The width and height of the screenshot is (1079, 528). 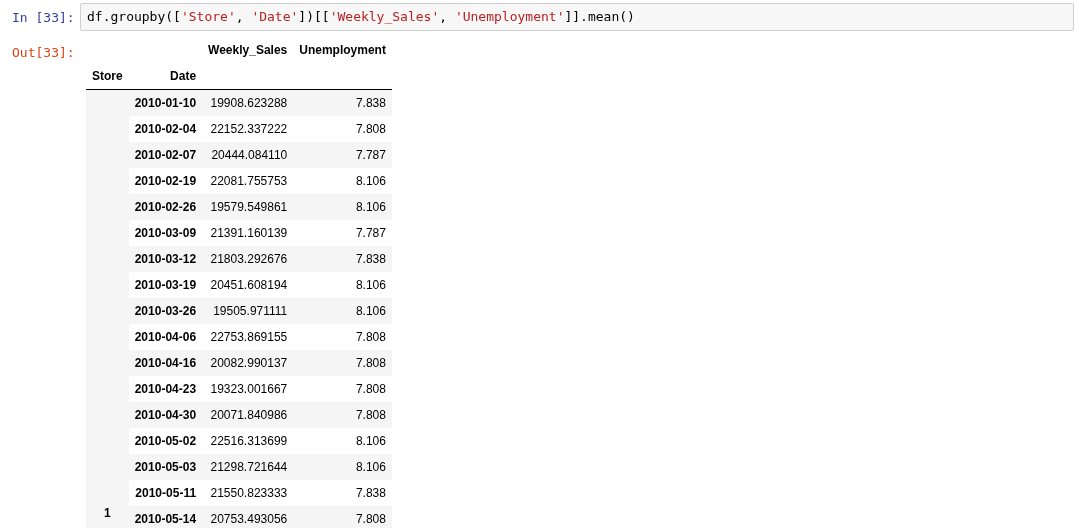 What do you see at coordinates (165, 363) in the screenshot?
I see `date-index-cell: 2010-04-16` at bounding box center [165, 363].